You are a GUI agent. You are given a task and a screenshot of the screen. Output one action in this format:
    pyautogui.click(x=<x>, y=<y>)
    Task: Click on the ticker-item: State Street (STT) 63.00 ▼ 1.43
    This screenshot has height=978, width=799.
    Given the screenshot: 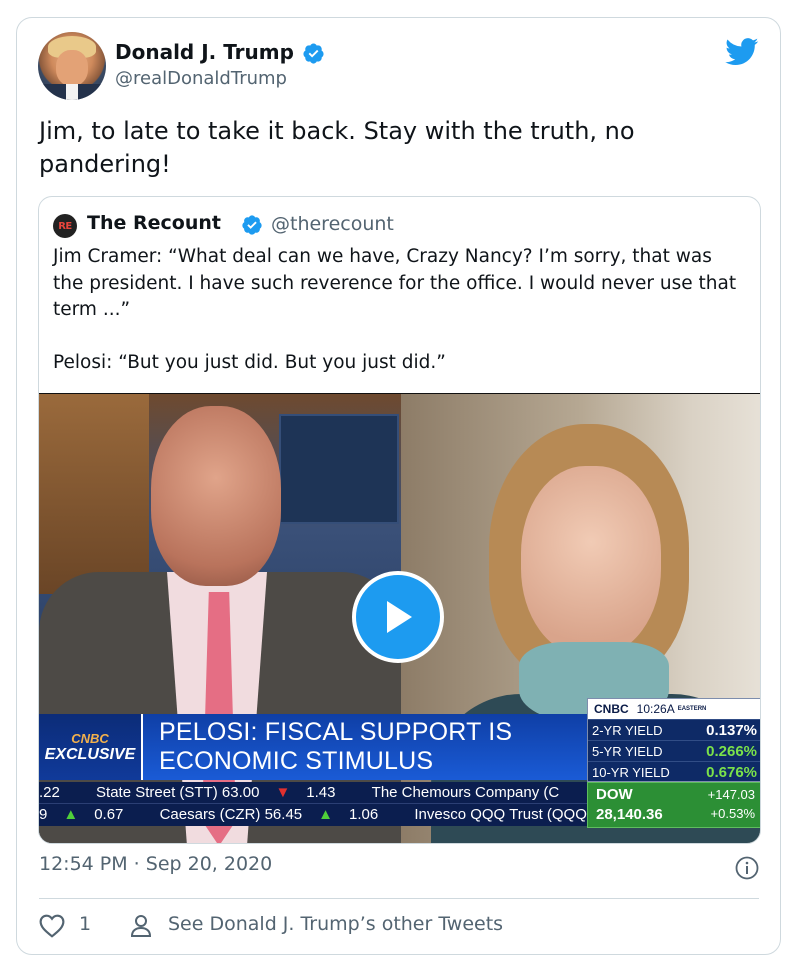 What is the action you would take?
    pyautogui.click(x=216, y=792)
    